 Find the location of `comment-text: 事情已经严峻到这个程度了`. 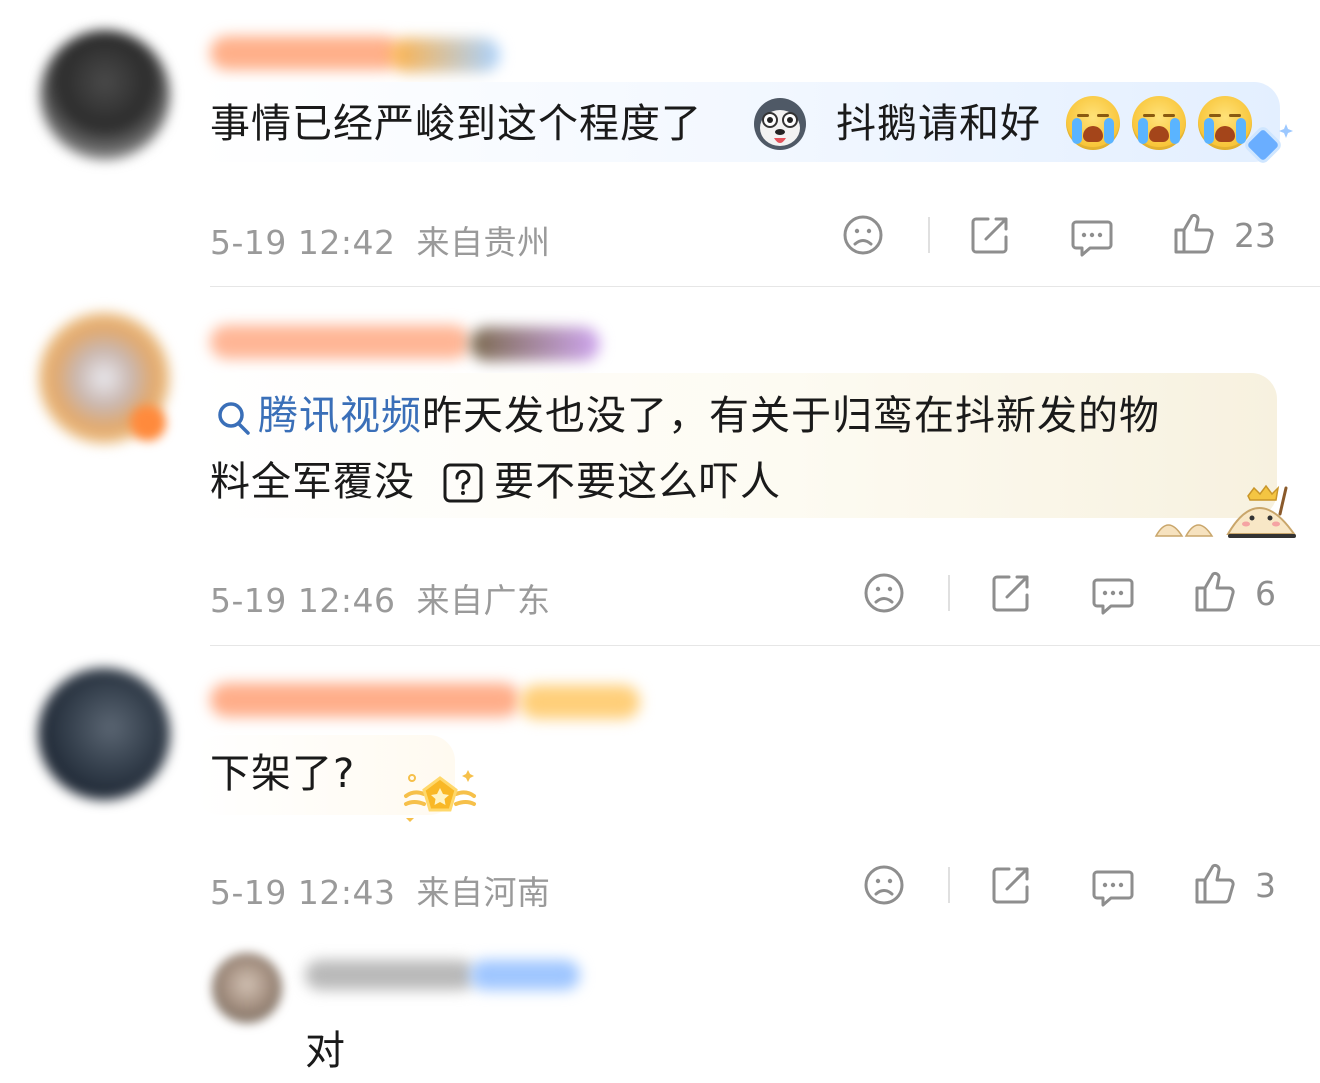

comment-text: 事情已经严峻到这个程度了 is located at coordinates (456, 124).